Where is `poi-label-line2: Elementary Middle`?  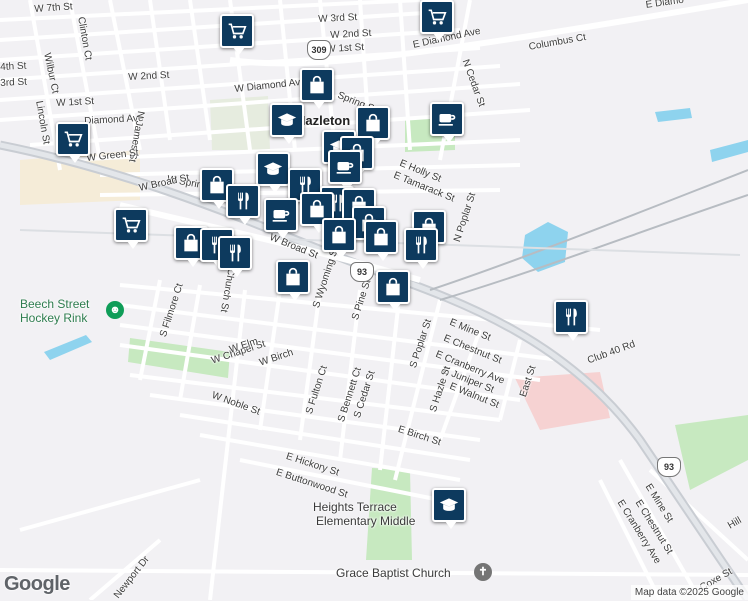
poi-label-line2: Elementary Middle is located at coordinates (366, 521).